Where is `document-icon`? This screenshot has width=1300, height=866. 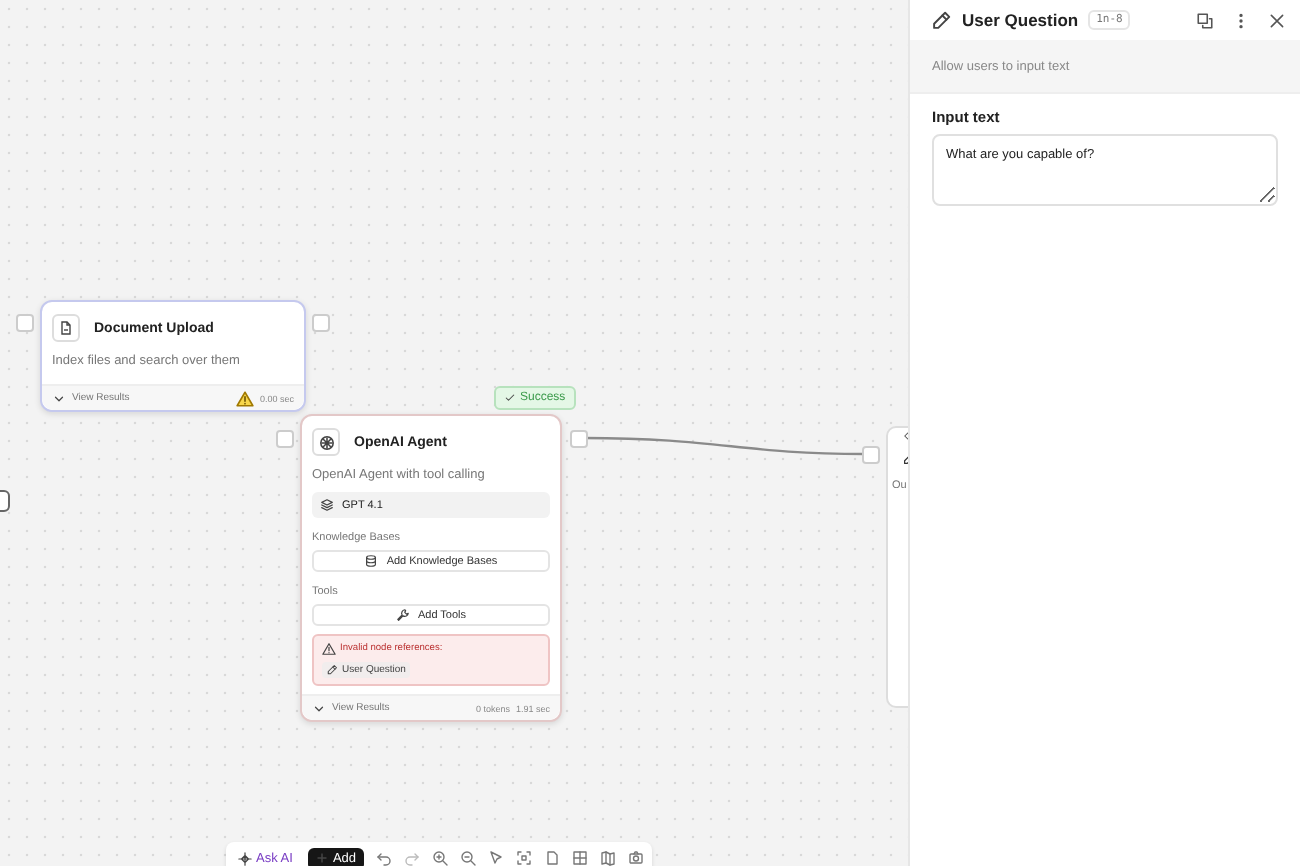 document-icon is located at coordinates (66, 328).